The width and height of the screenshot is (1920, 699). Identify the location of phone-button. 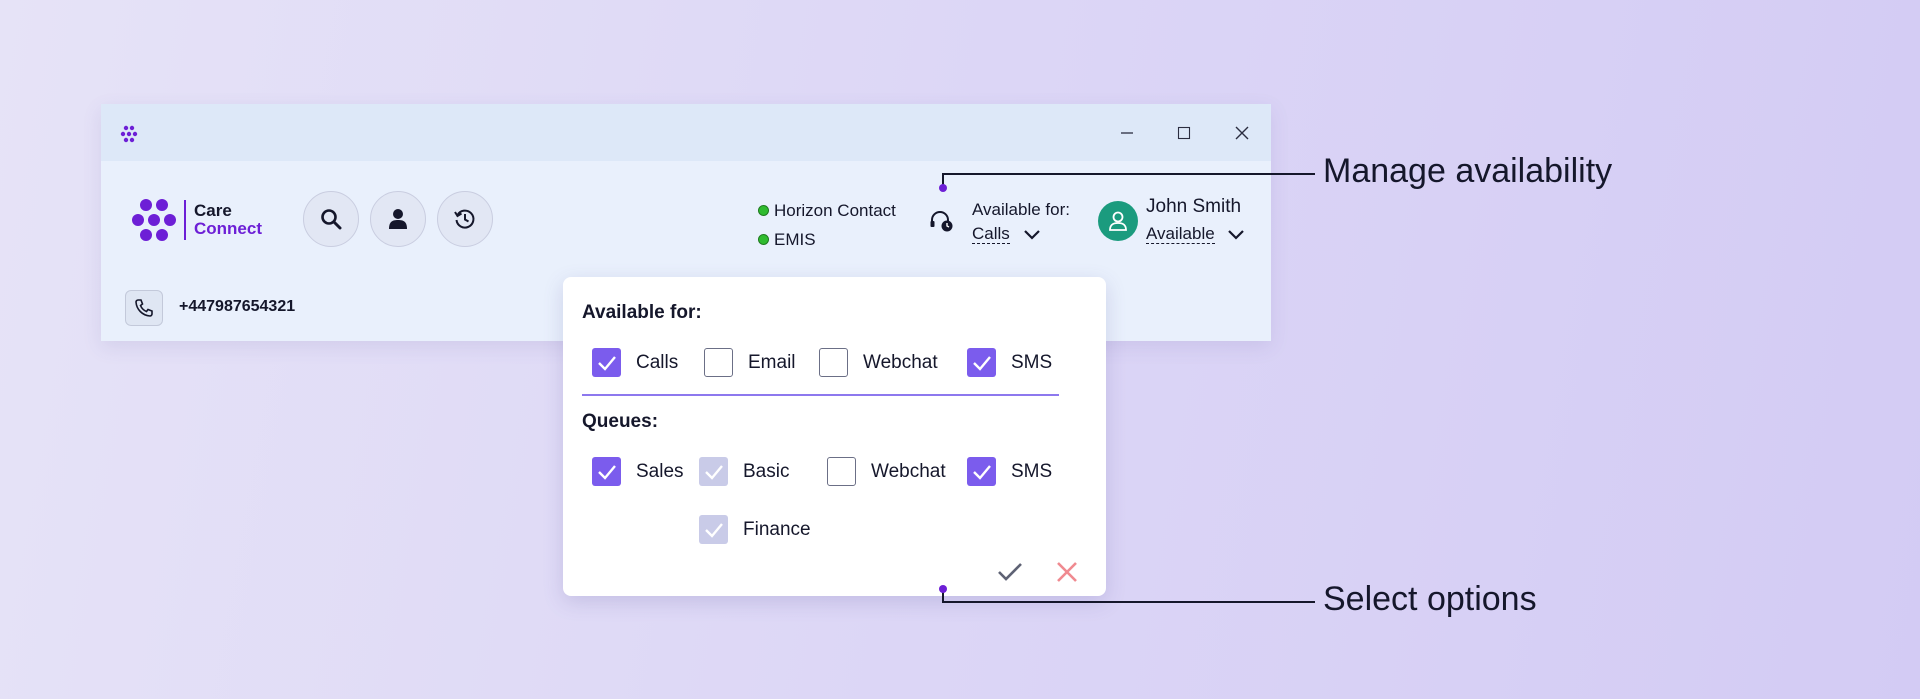
(144, 308).